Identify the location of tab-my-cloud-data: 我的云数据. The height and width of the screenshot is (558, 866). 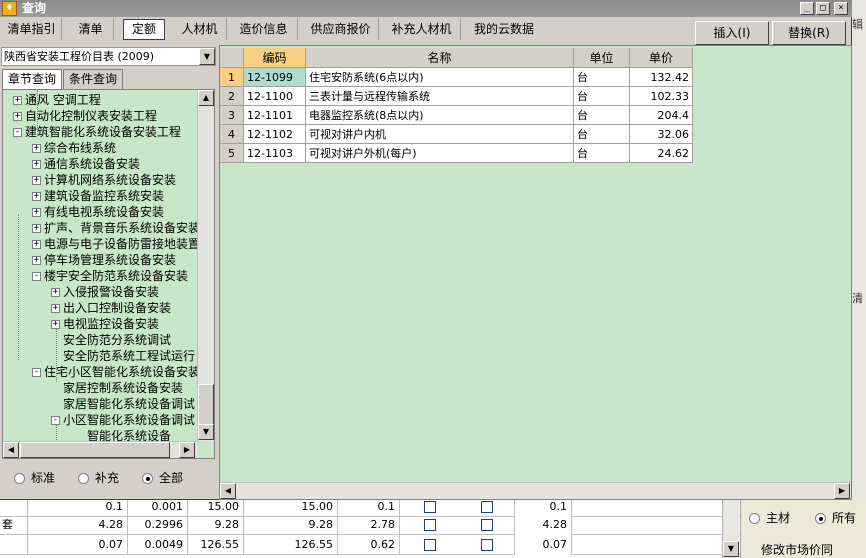
(504, 29).